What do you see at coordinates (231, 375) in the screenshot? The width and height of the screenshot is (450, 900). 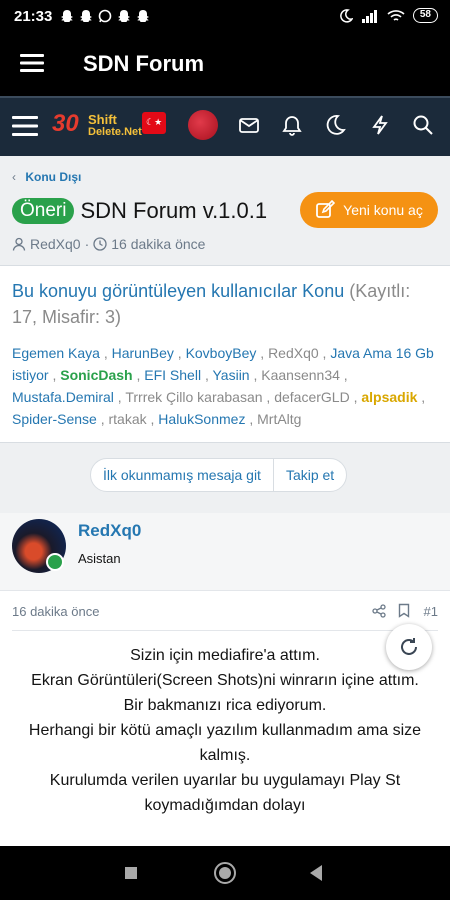 I see `viewer-user-link: Yasiin` at bounding box center [231, 375].